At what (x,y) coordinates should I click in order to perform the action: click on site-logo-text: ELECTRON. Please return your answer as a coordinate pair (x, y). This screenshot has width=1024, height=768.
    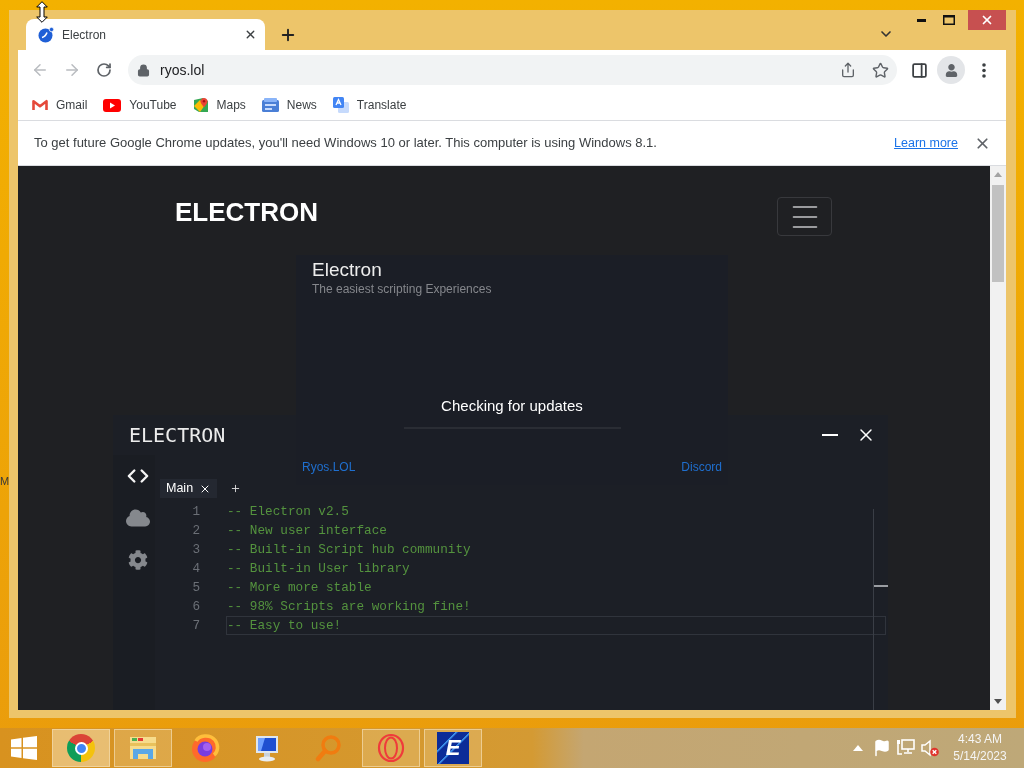
    Looking at the image, I should click on (246, 212).